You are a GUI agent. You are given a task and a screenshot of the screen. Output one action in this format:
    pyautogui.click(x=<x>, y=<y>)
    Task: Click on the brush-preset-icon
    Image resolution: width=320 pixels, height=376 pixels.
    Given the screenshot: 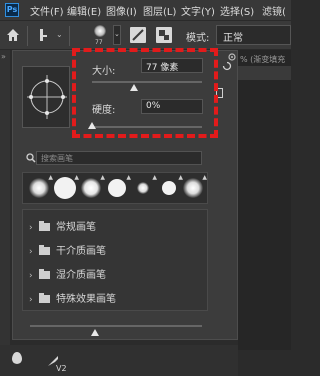 What is the action you would take?
    pyautogui.click(x=100, y=31)
    